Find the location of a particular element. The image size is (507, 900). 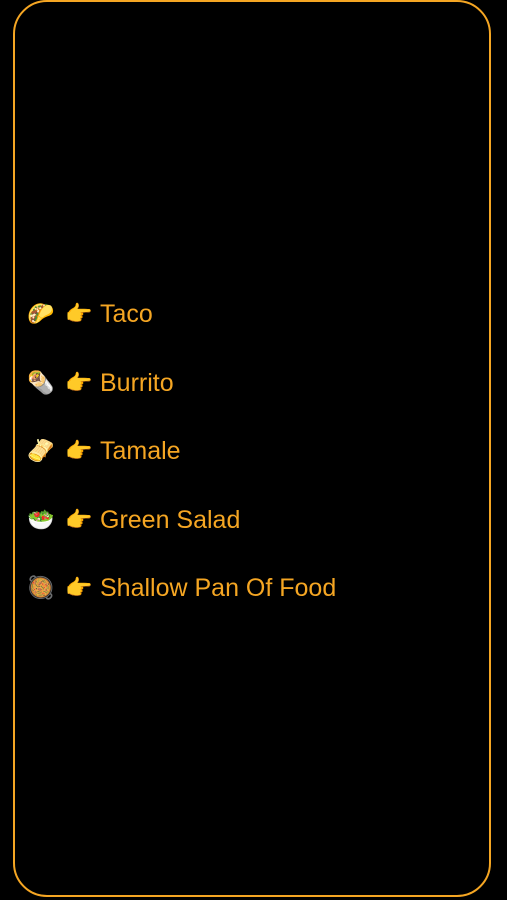

list-item-label: Shallow Pan Of Food is located at coordinates (218, 588).